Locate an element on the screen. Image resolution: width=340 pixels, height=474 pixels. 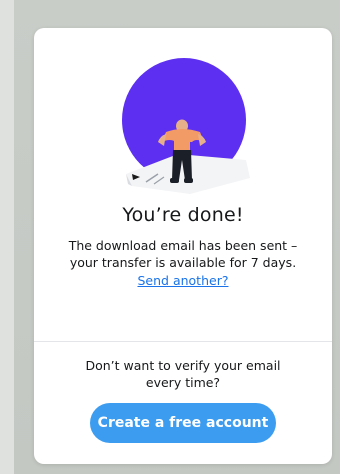
background-edge-strip is located at coordinates (7, 237).